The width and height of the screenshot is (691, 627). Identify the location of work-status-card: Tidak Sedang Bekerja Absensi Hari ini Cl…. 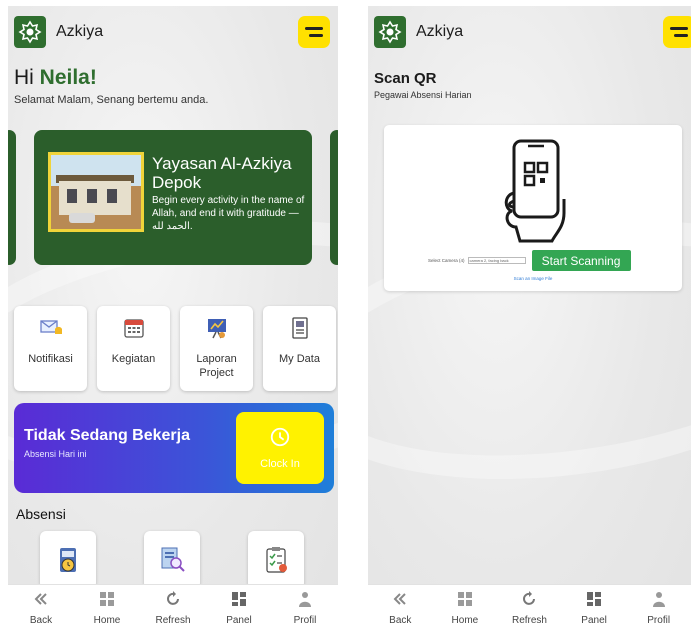
(174, 448).